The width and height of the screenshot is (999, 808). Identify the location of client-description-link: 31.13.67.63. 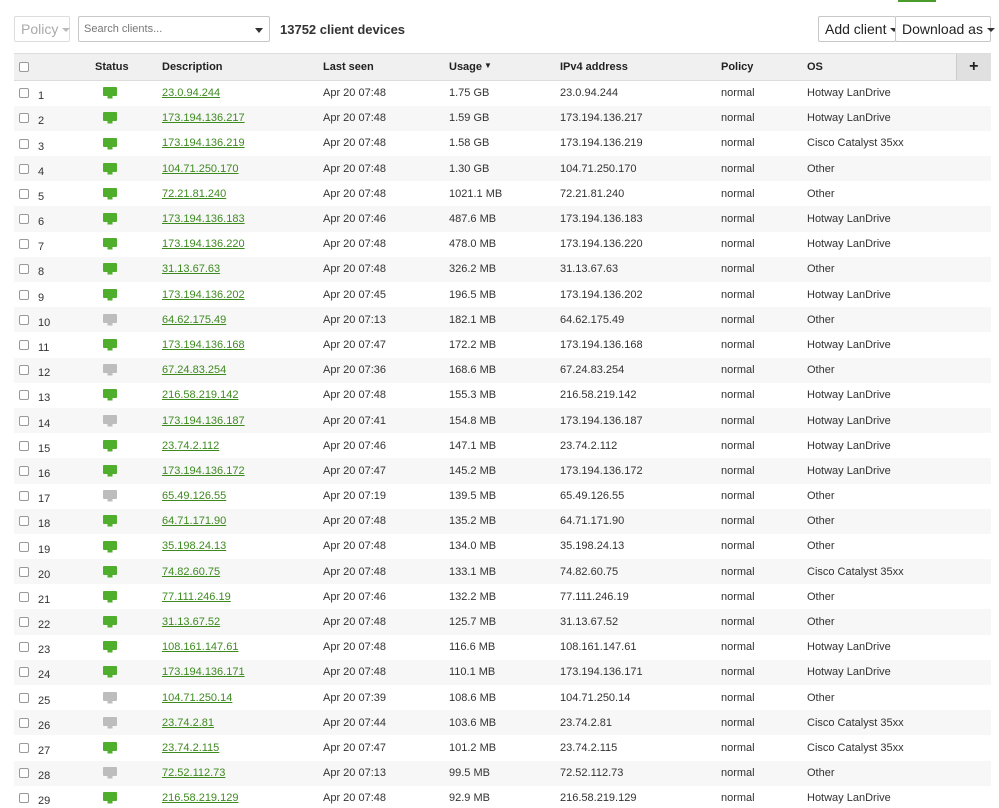
(191, 269).